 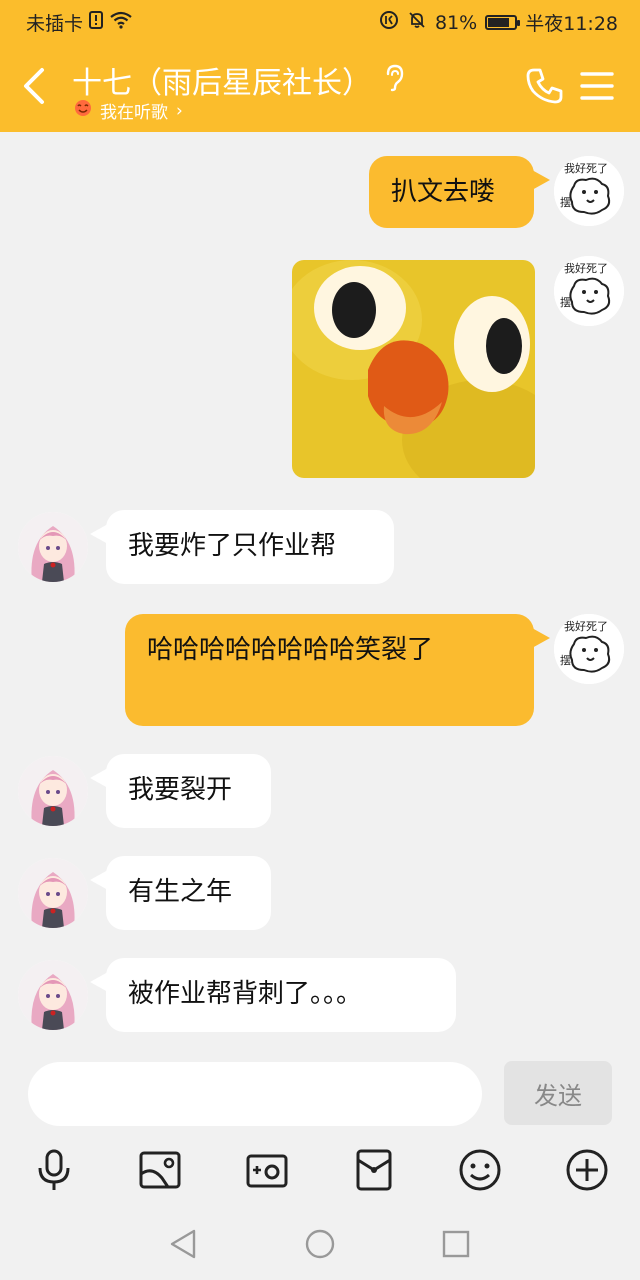 I want to click on red-packet-button, so click(x=374, y=1170).